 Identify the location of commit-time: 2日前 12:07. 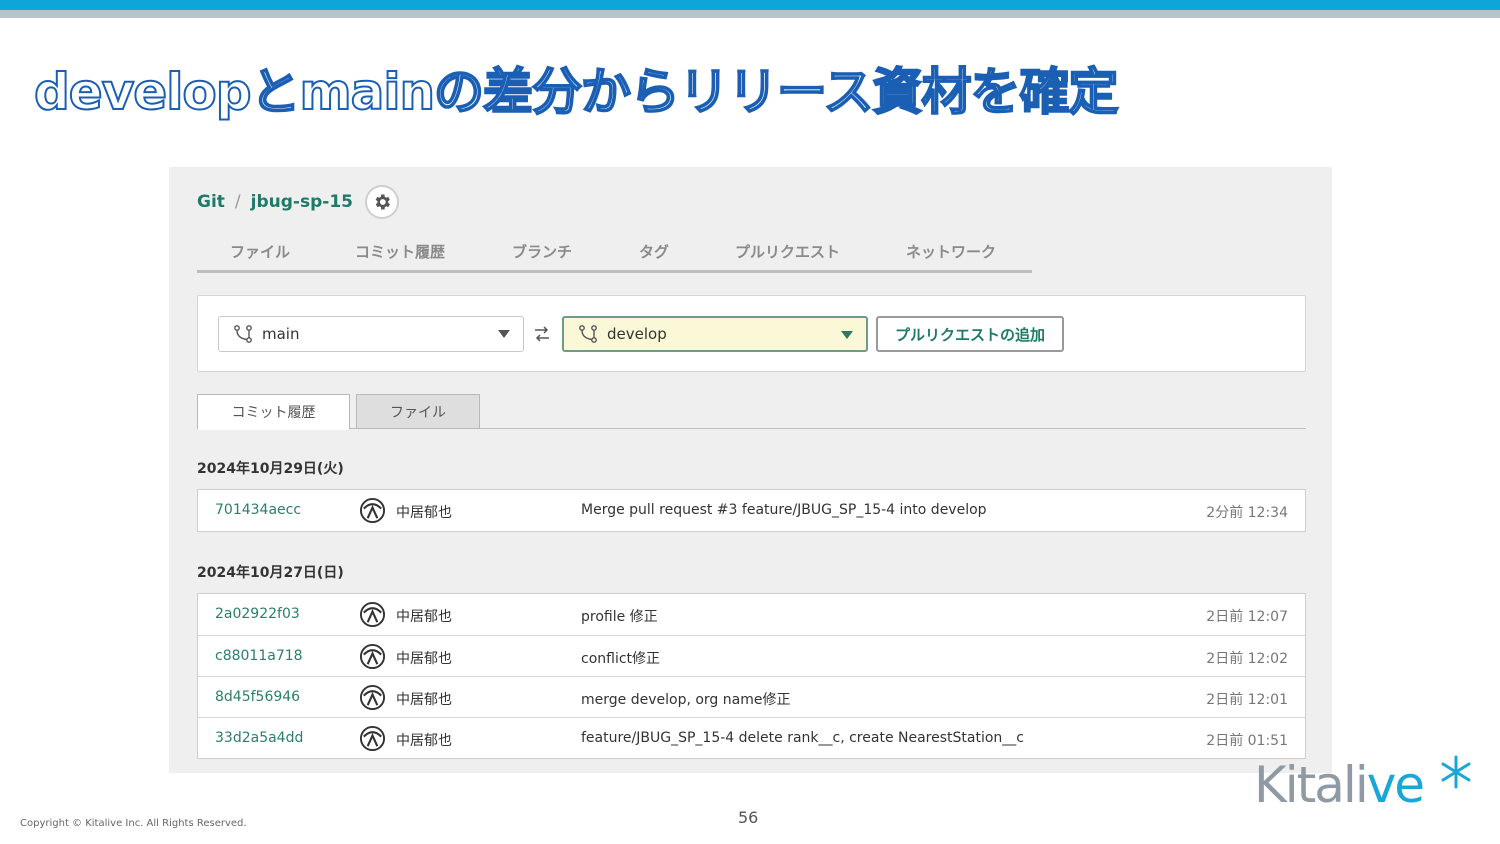
(1247, 617).